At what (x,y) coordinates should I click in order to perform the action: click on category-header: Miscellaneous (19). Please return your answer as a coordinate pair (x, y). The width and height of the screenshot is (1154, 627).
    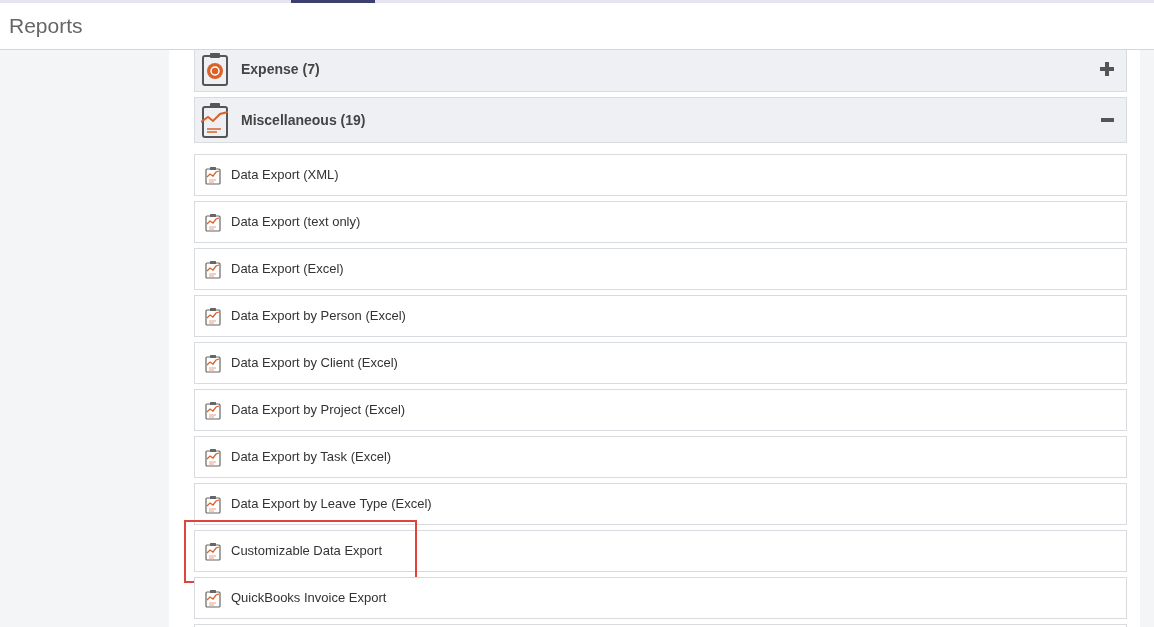
    Looking at the image, I should click on (660, 120).